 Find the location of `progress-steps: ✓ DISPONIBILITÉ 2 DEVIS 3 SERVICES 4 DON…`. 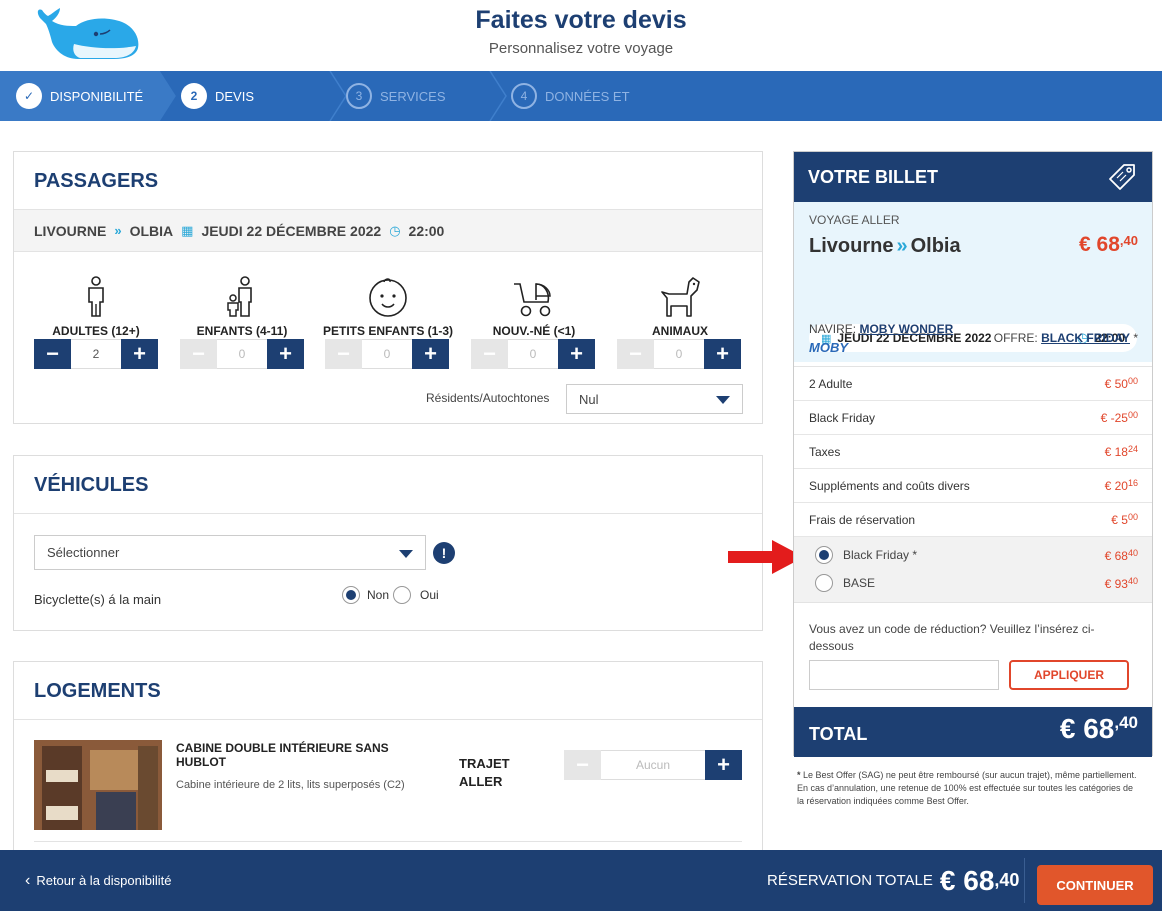

progress-steps: ✓ DISPONIBILITÉ 2 DEVIS 3 SERVICES 4 DON… is located at coordinates (581, 96).